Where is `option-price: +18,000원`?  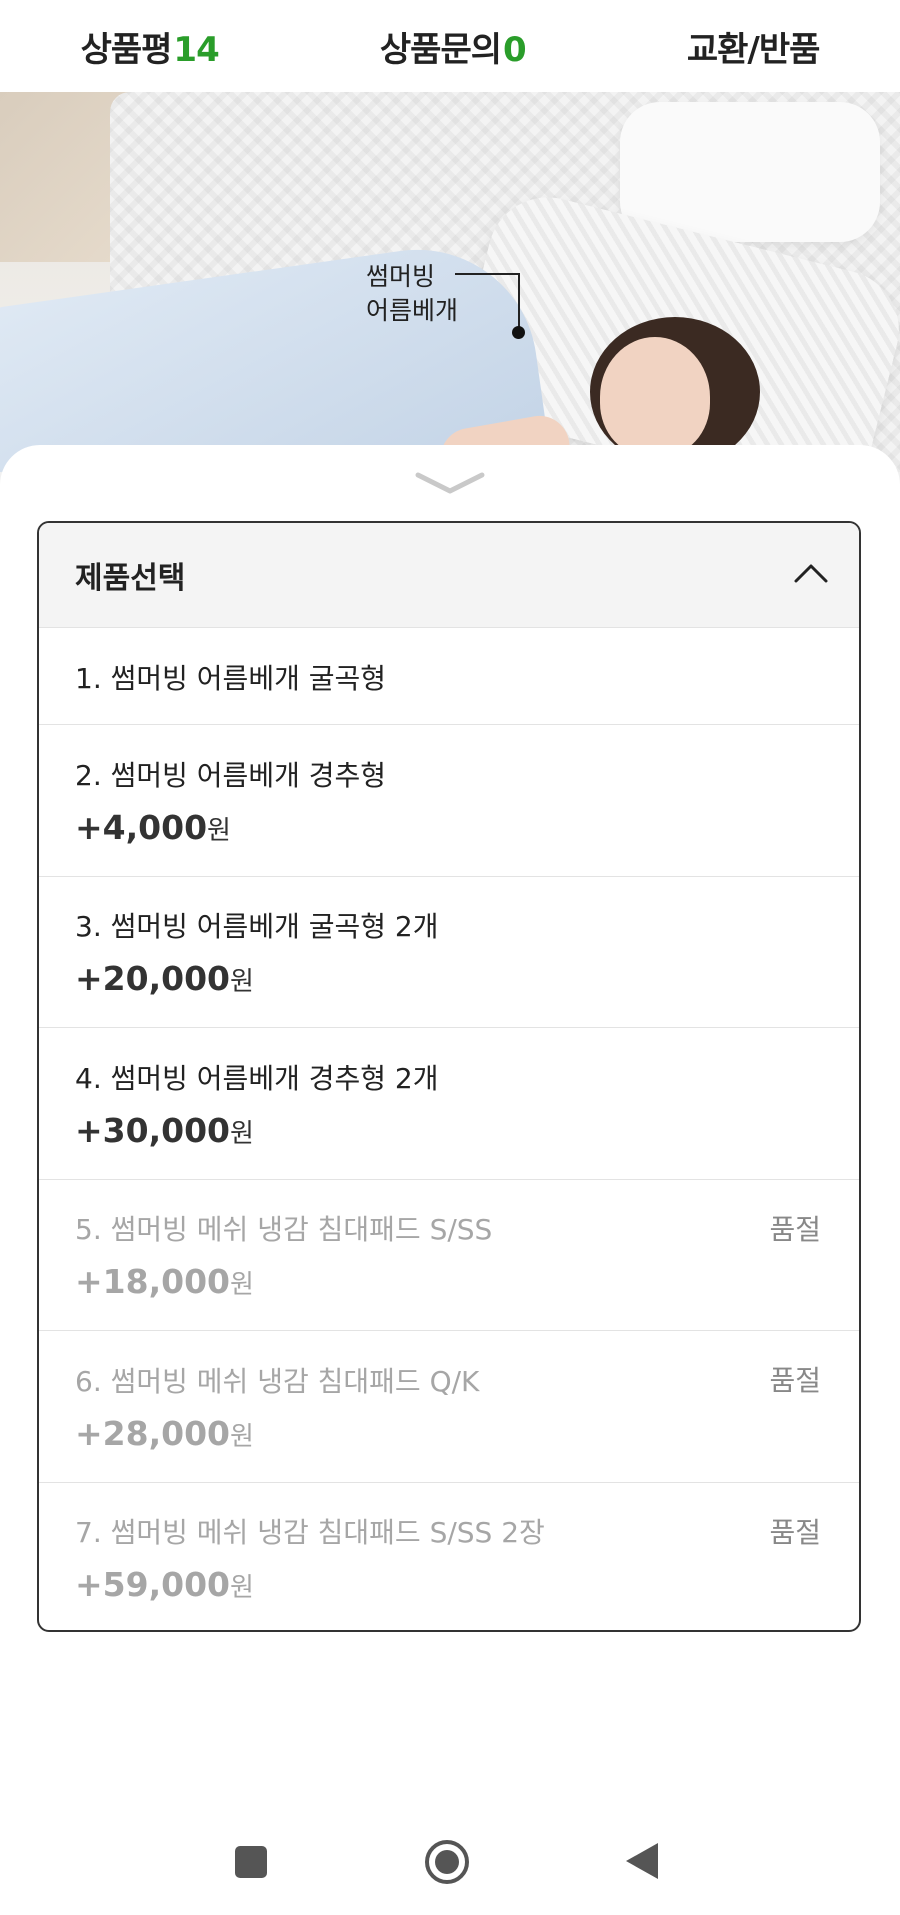
option-price: +18,000원 is located at coordinates (449, 1281).